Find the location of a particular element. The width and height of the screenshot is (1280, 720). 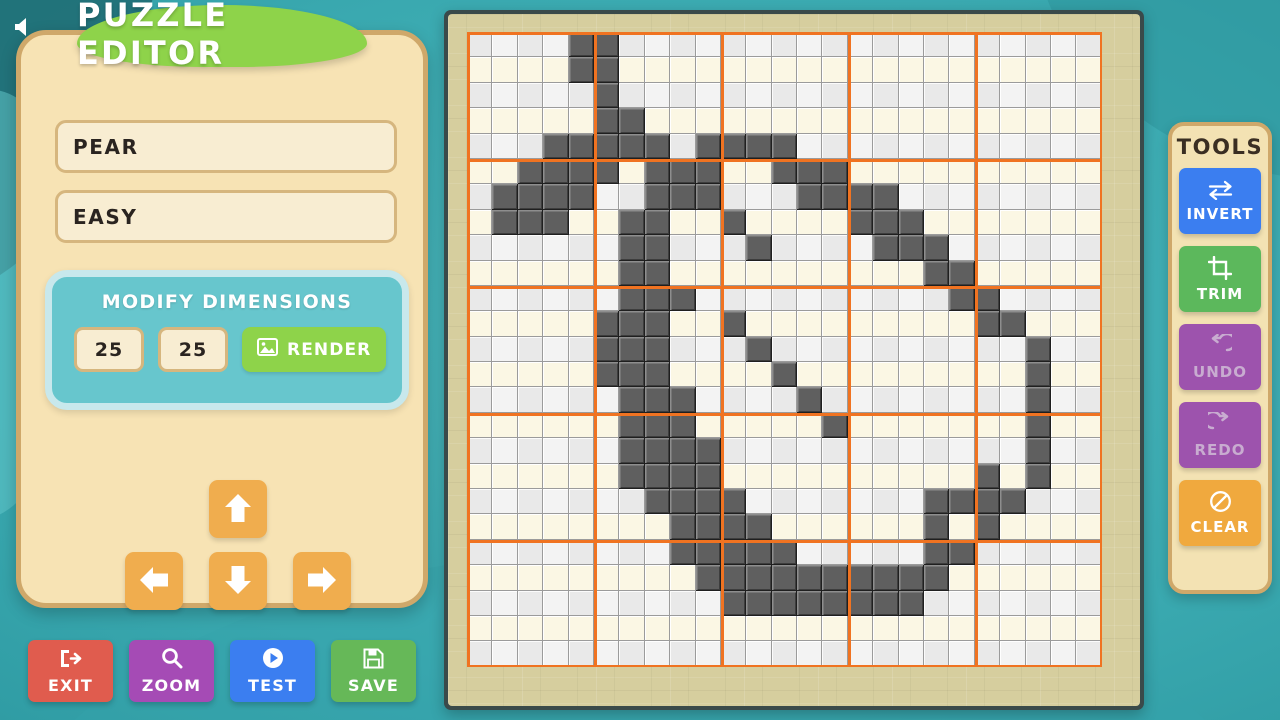

zoom-button: ZOOM is located at coordinates (171, 671).